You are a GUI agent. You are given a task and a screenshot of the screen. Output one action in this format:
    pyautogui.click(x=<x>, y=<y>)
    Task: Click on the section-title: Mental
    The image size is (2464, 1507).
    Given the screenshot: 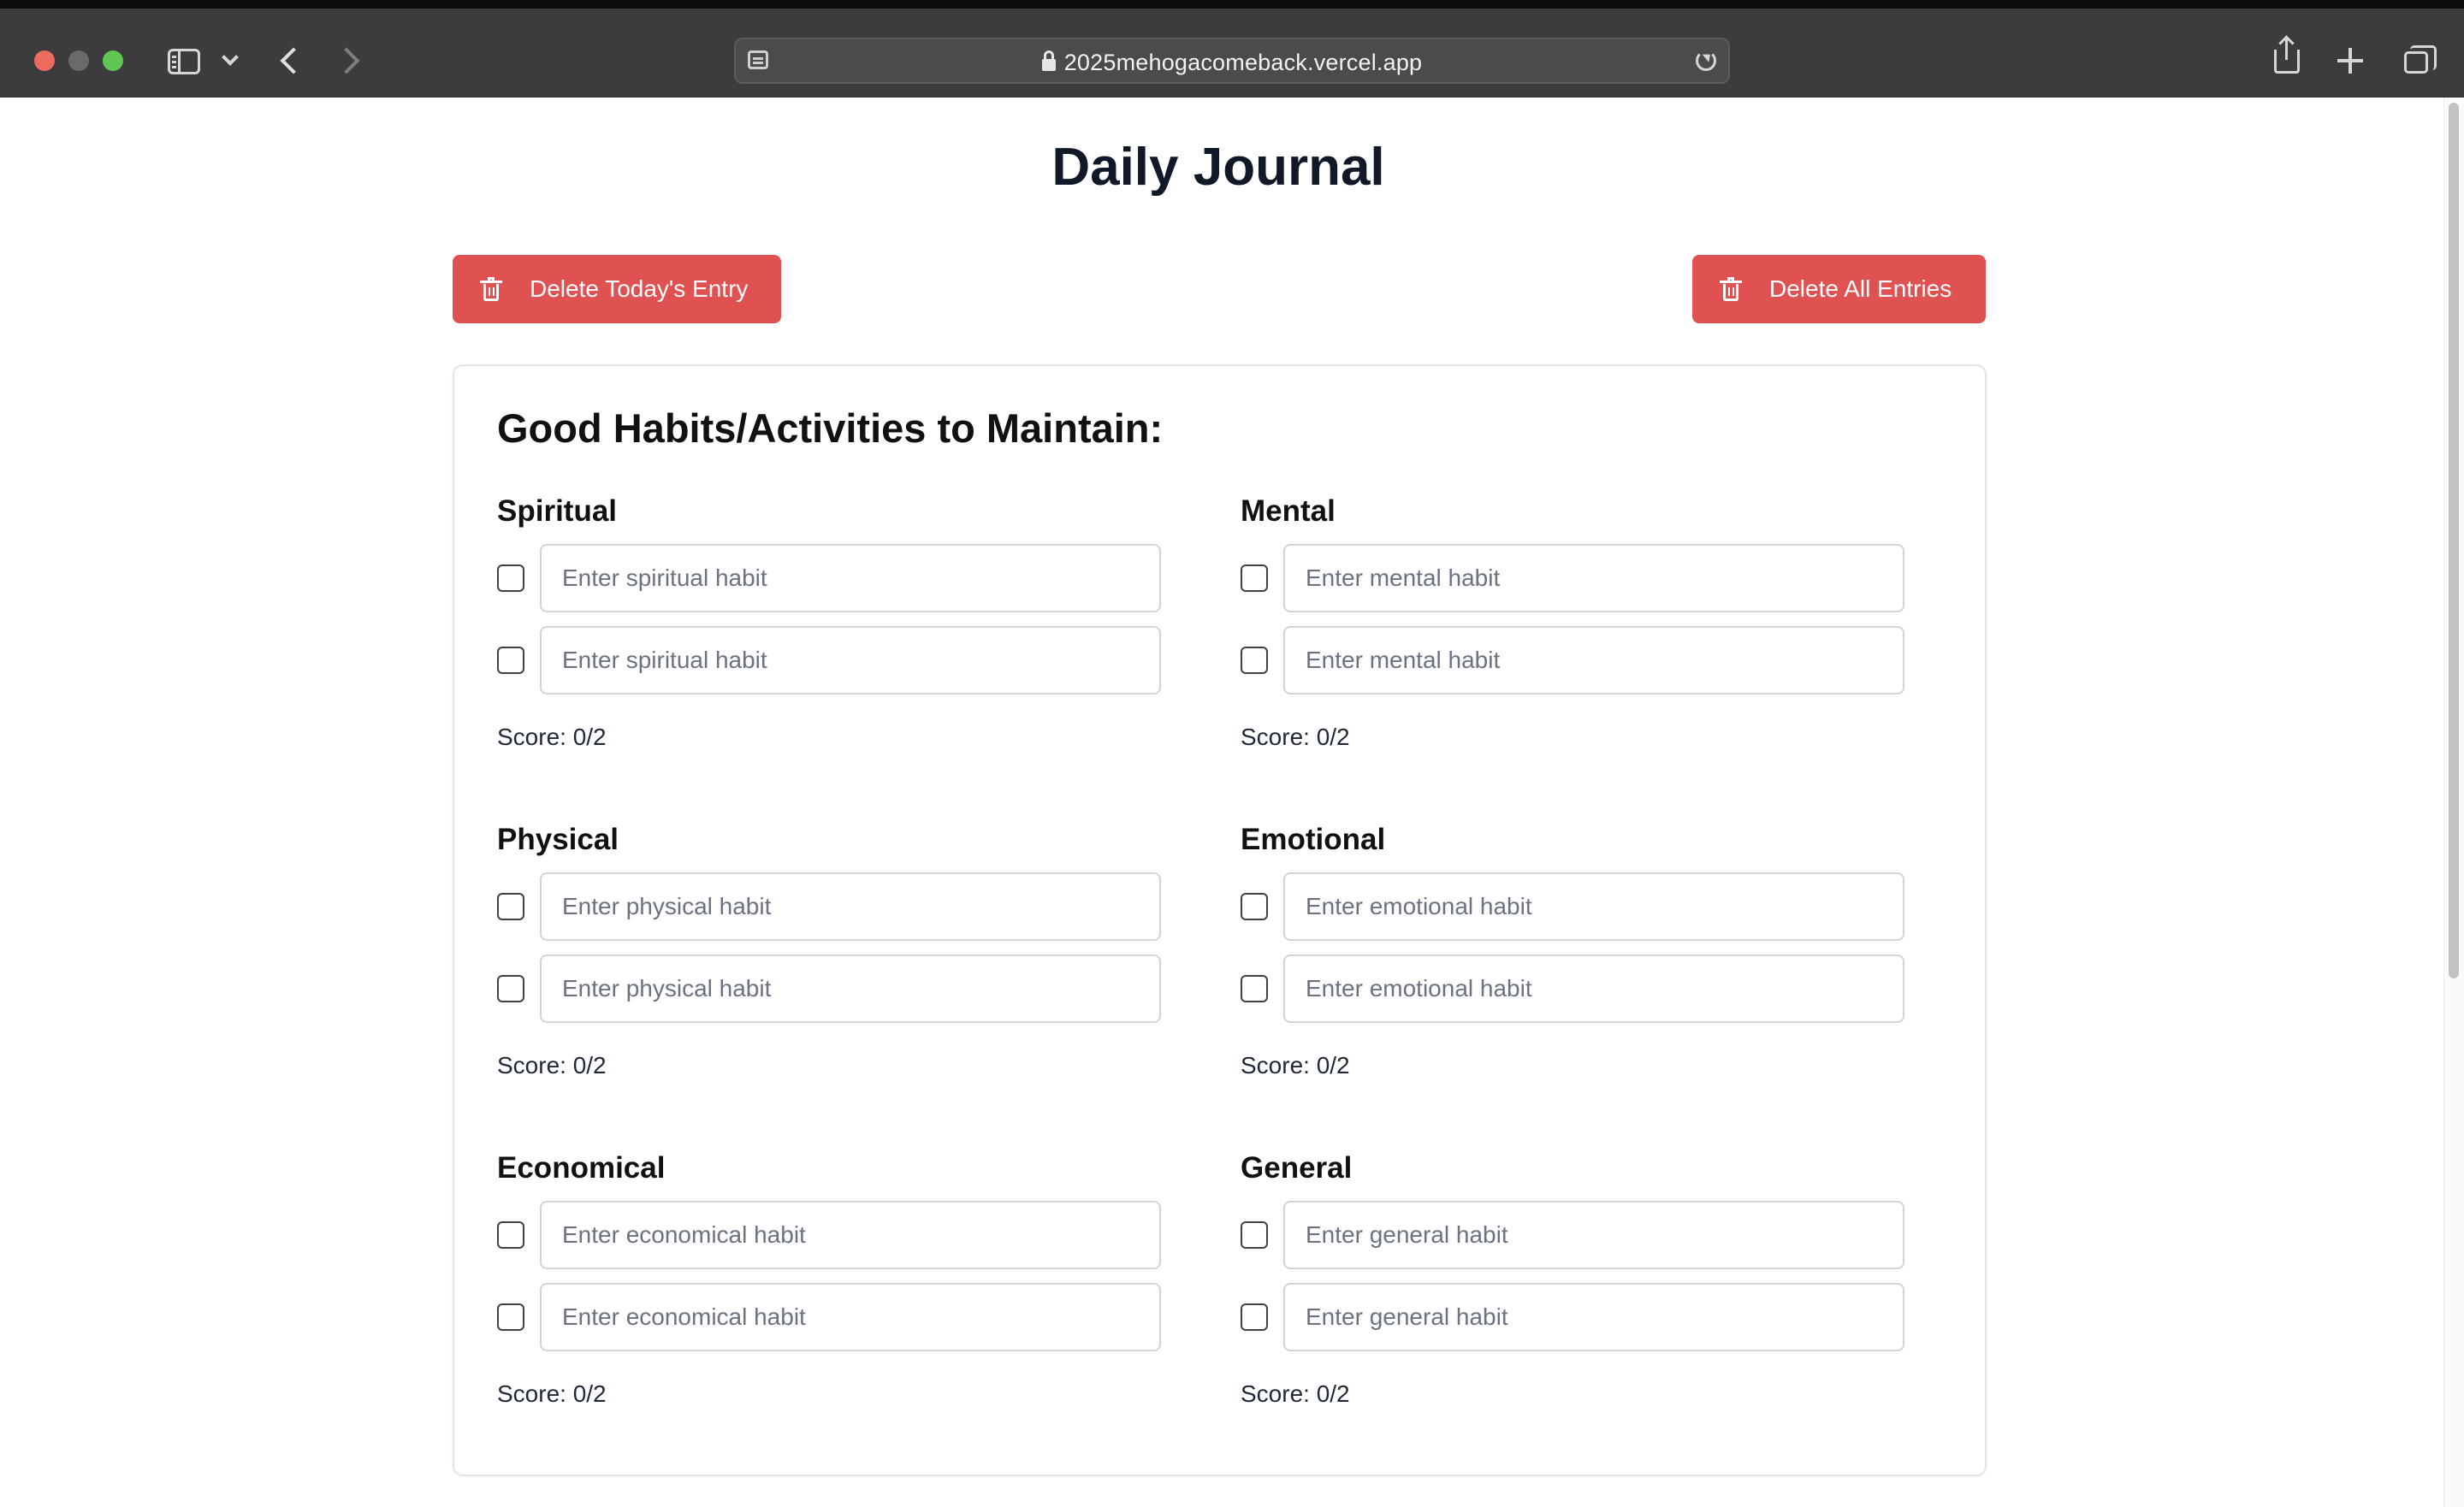 What is the action you would take?
    pyautogui.click(x=1288, y=511)
    